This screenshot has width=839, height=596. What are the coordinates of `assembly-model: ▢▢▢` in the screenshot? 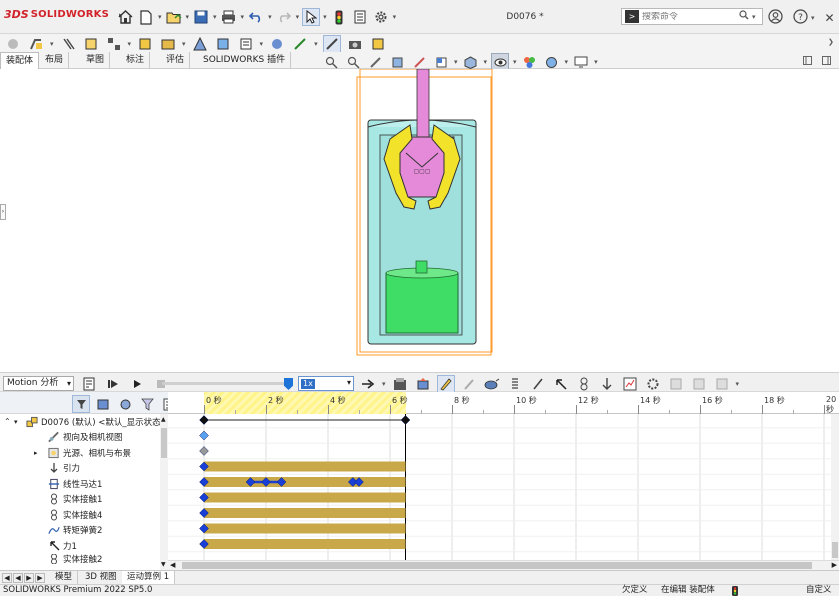 It's located at (425, 220).